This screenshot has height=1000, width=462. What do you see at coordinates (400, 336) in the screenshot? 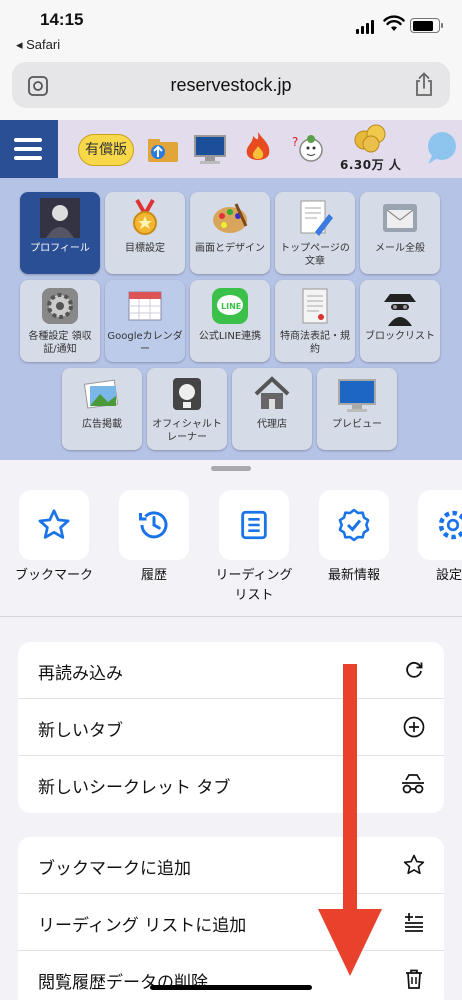
I see `tile-label: ブロックリスト` at bounding box center [400, 336].